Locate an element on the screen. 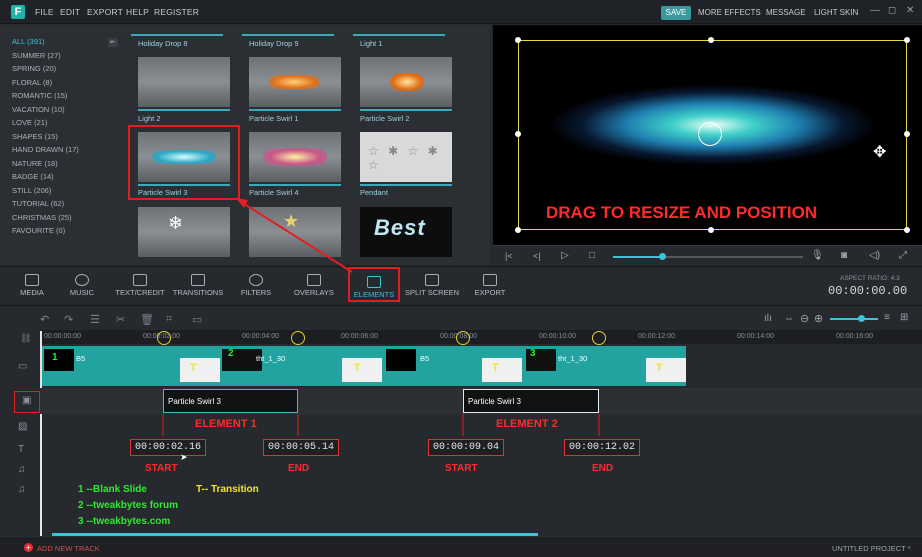 Image resolution: width=922 pixels, height=557 pixels. fit-timeline-icon: ⇔ is located at coordinates (789, 318).